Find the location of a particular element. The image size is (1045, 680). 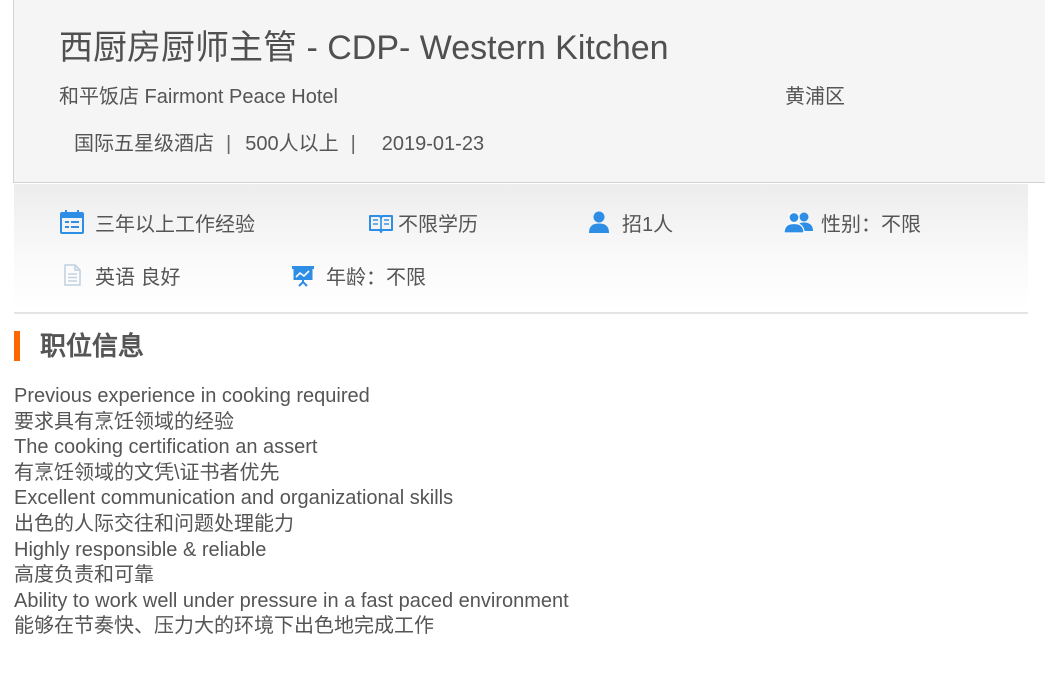

requirement-gender: 性别：不限 is located at coordinates (852, 222).